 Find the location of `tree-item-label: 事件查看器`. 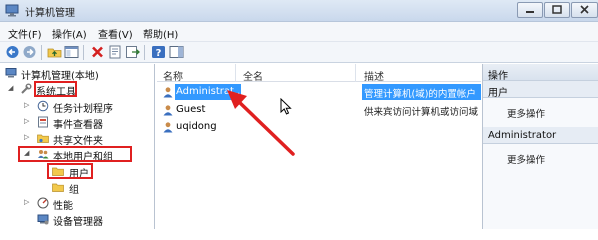

tree-item-label: 事件查看器 is located at coordinates (78, 125).